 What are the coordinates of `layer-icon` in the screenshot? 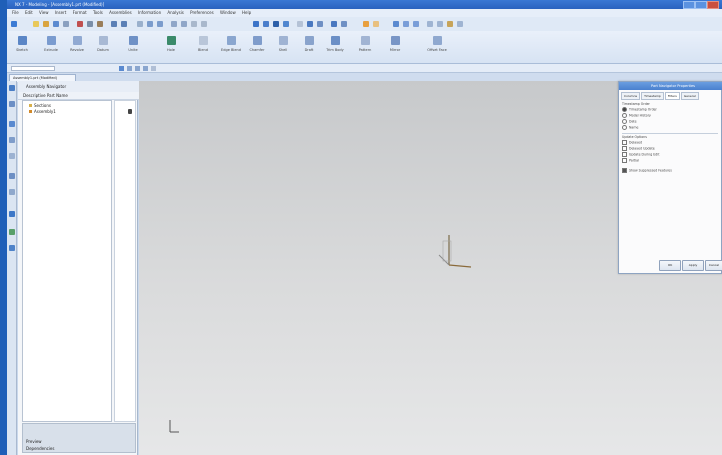 It's located at (204, 24).